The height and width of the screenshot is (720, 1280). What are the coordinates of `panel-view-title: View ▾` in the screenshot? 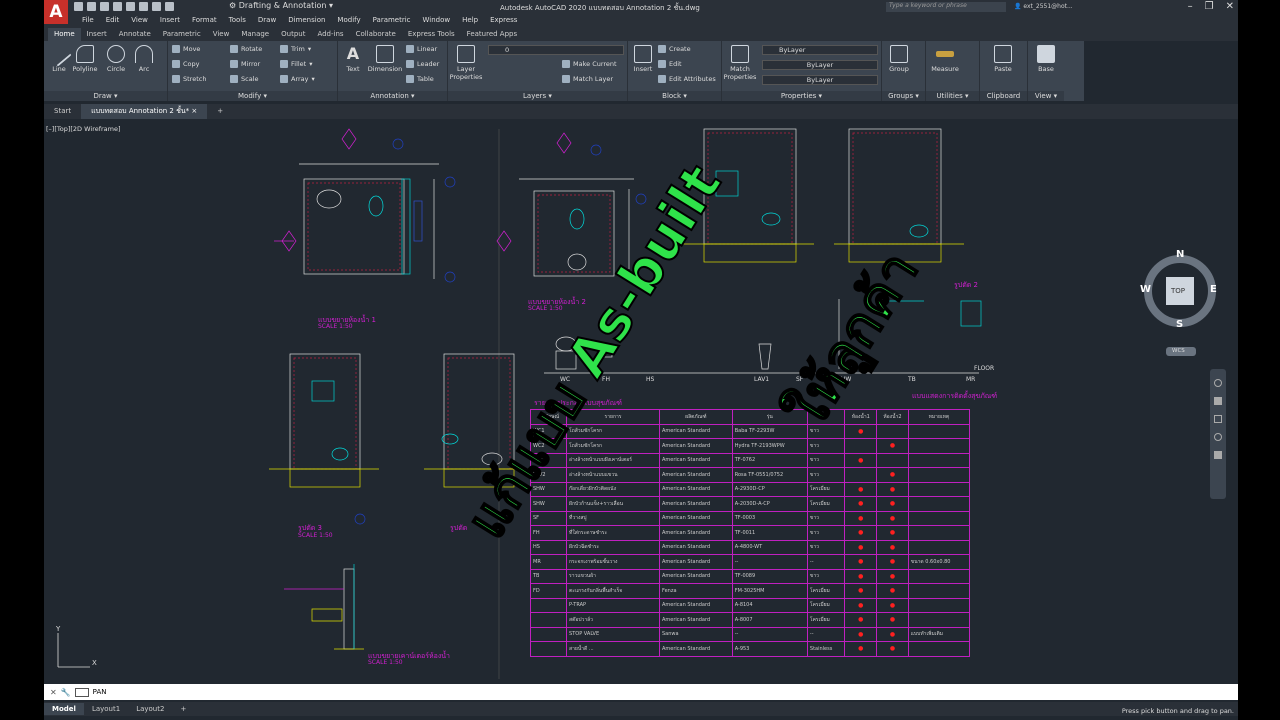 It's located at (1046, 96).